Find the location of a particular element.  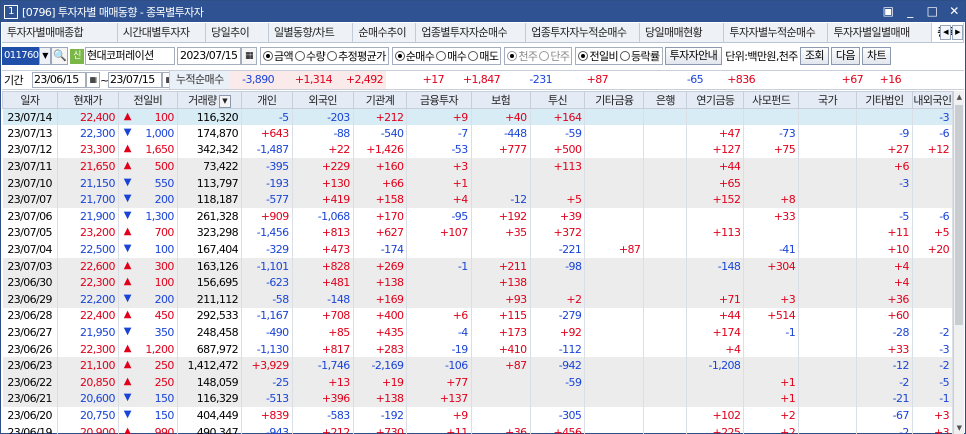

table-cell: +137 is located at coordinates (439, 399).